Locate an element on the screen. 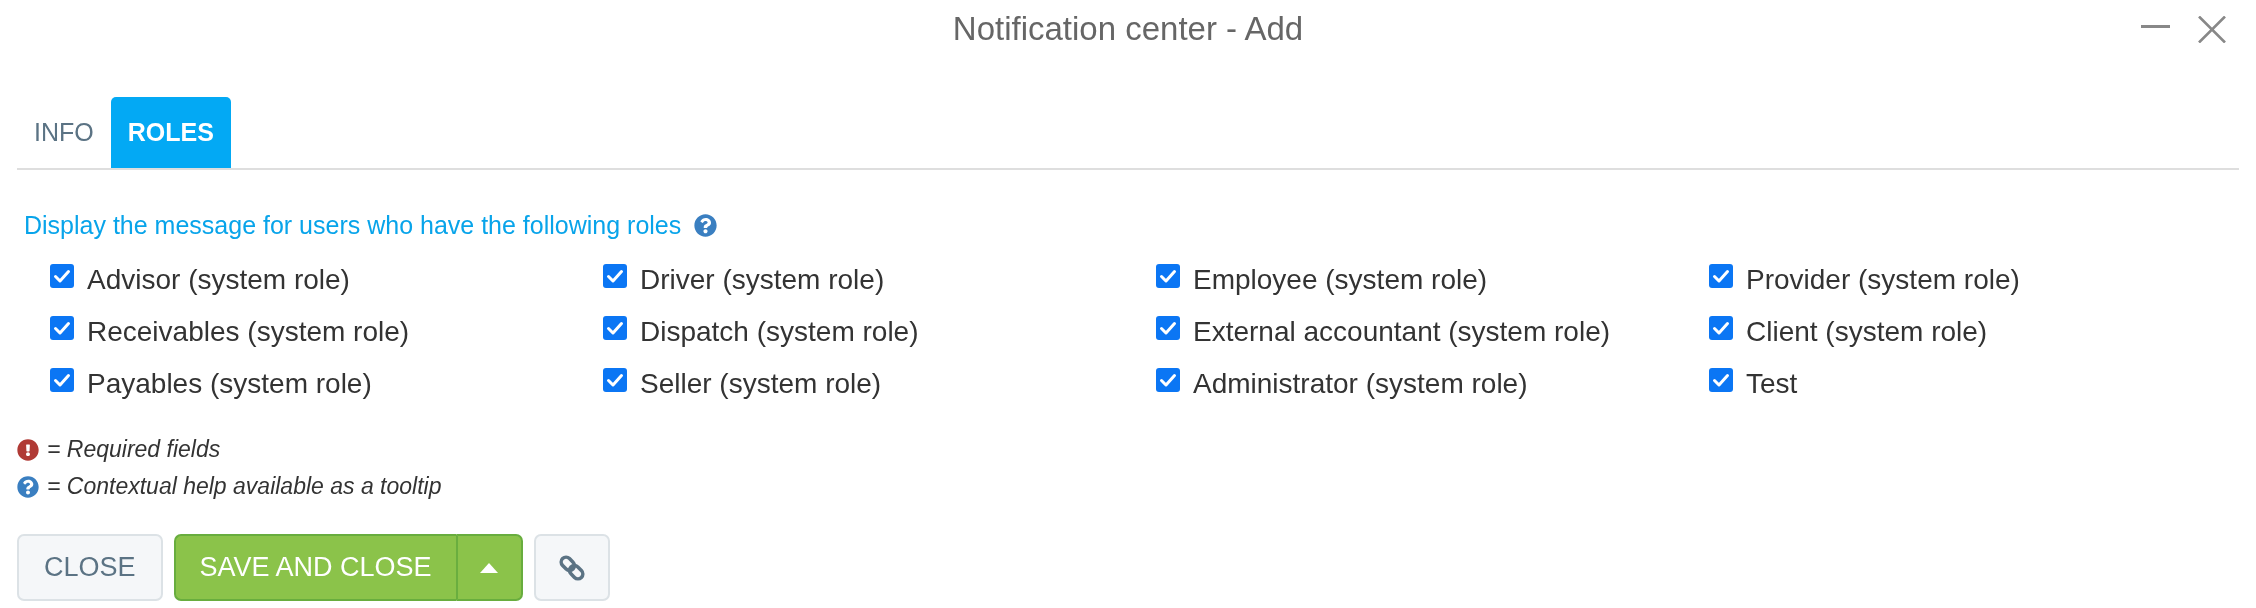 This screenshot has width=2256, height=608. link-icon is located at coordinates (571, 567).